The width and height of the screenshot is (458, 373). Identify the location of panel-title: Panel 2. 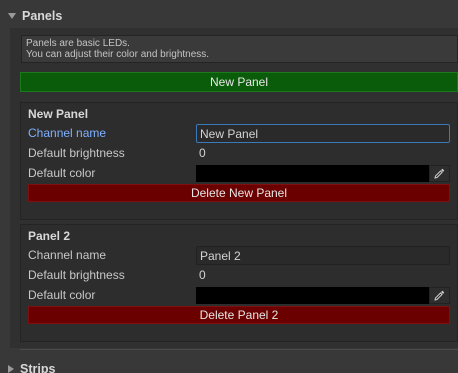
(49, 236).